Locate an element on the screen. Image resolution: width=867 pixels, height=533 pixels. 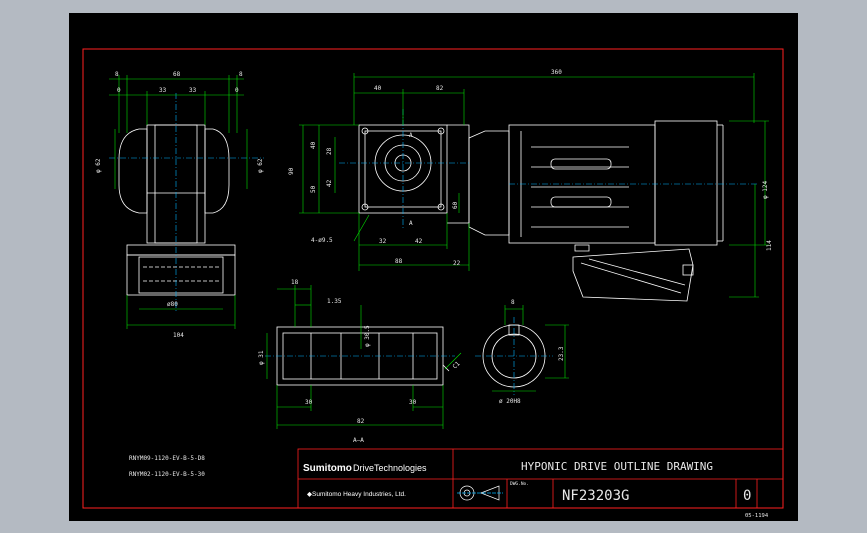
section-marker-a-bottom: A is located at coordinates (411, 223).